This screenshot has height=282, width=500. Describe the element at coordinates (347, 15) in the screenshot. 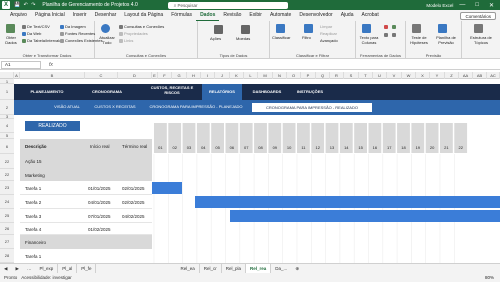

I see `tab-ajuda: Ajuda` at that location.